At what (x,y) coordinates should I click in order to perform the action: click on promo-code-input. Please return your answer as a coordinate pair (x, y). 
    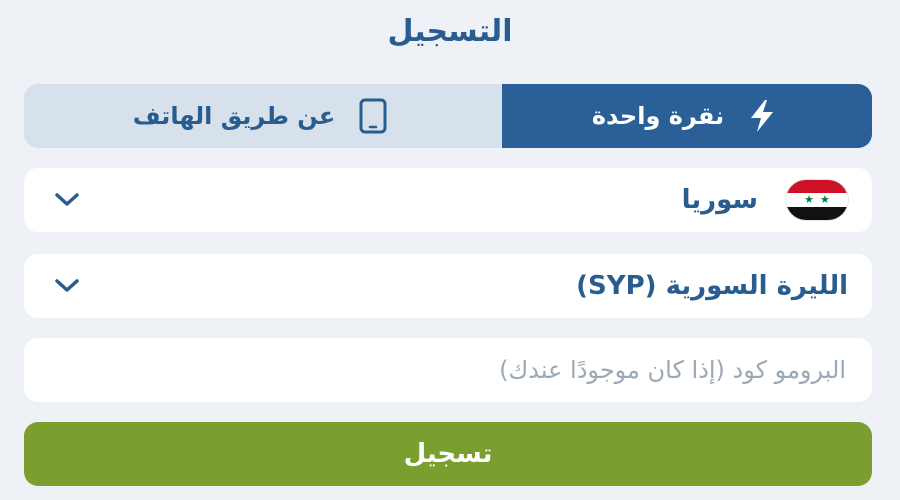
    Looking at the image, I should click on (450, 370).